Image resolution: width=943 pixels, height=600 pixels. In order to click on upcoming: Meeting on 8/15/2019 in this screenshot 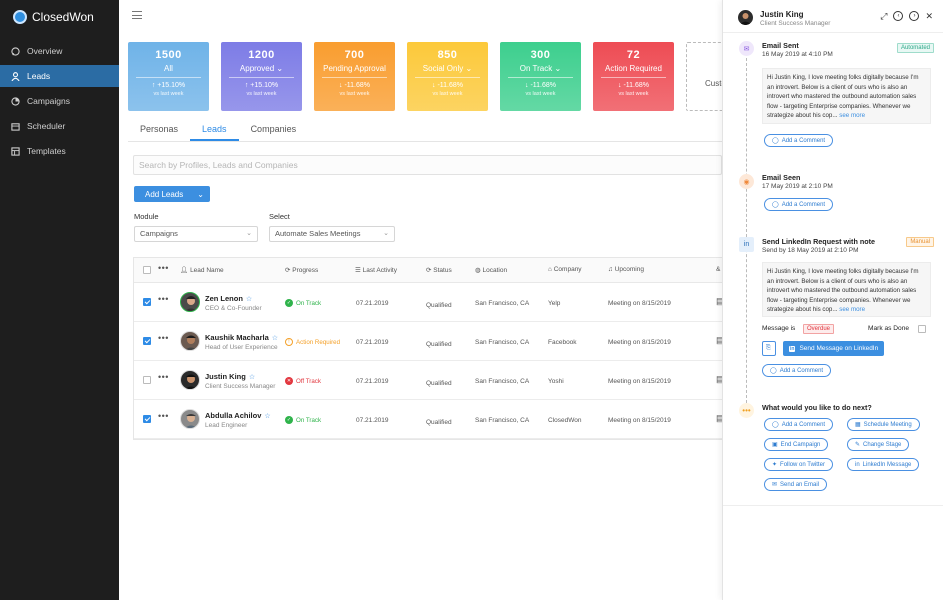, I will do `click(639, 420)`.